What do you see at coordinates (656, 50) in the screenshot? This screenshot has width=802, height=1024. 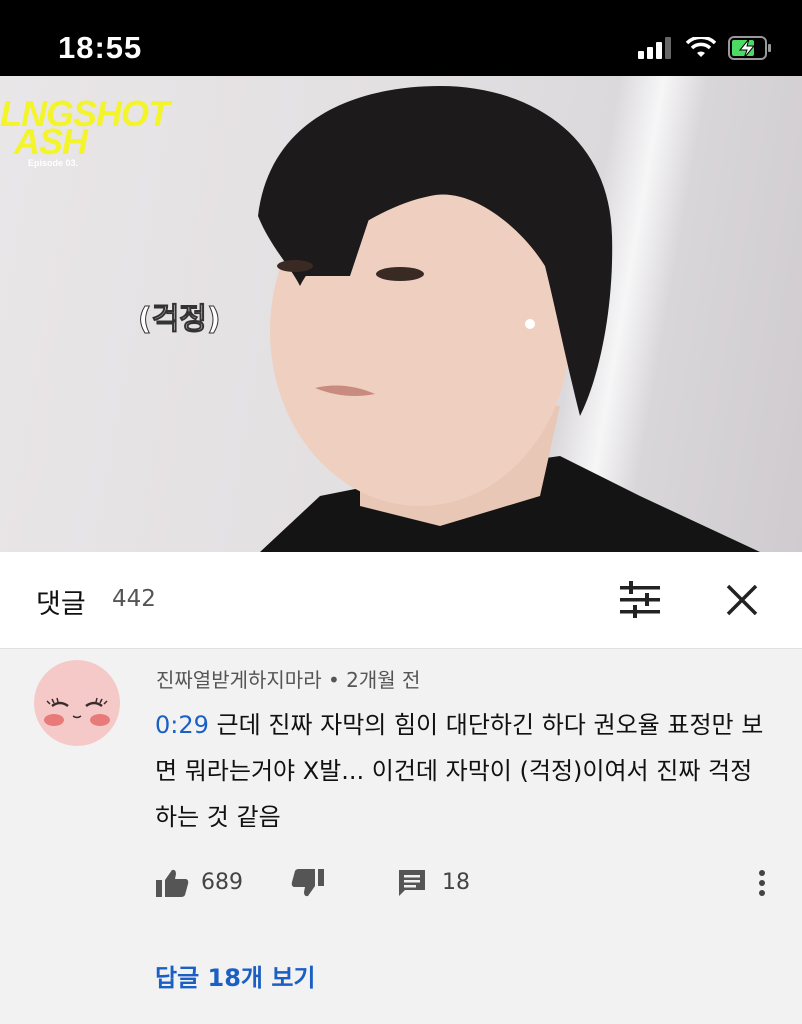 I see `signal-icon` at bounding box center [656, 50].